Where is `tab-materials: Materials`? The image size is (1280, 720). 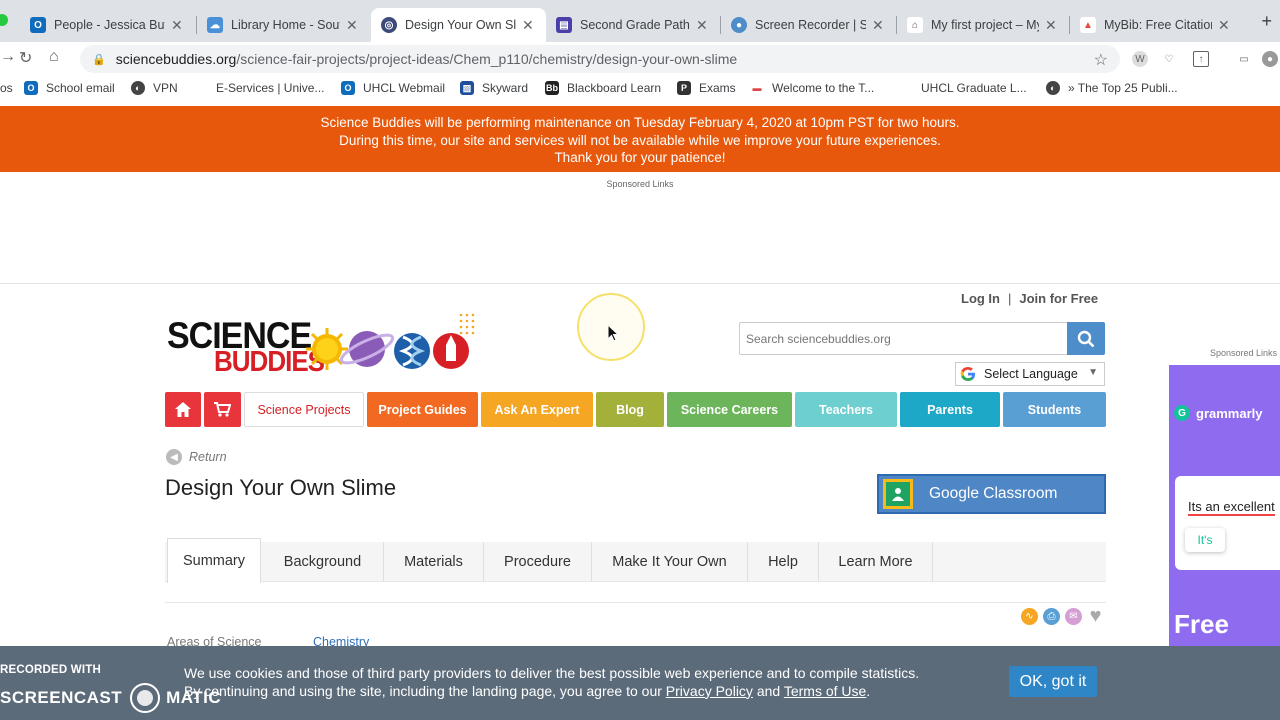
tab-materials: Materials is located at coordinates (434, 562).